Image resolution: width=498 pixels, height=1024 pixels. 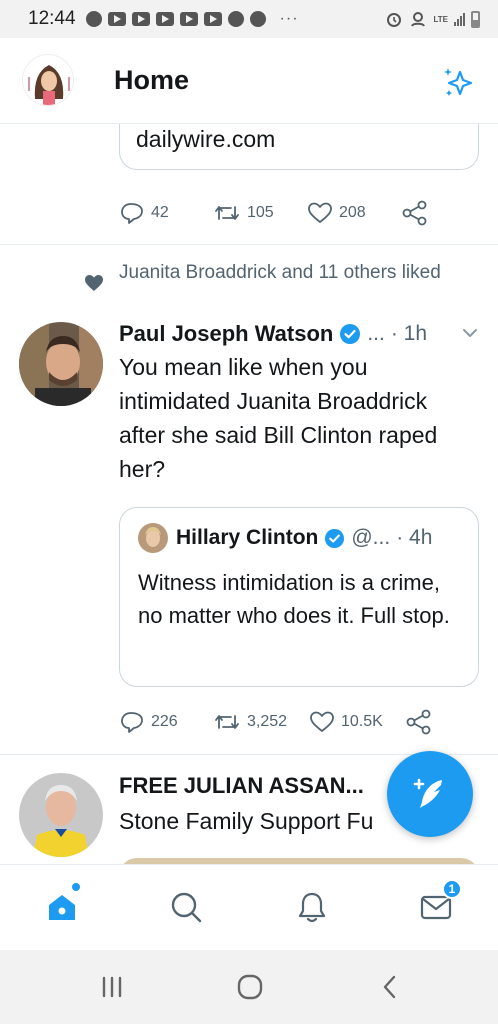 What do you see at coordinates (267, 721) in the screenshot?
I see `retweet-count: 3,252` at bounding box center [267, 721].